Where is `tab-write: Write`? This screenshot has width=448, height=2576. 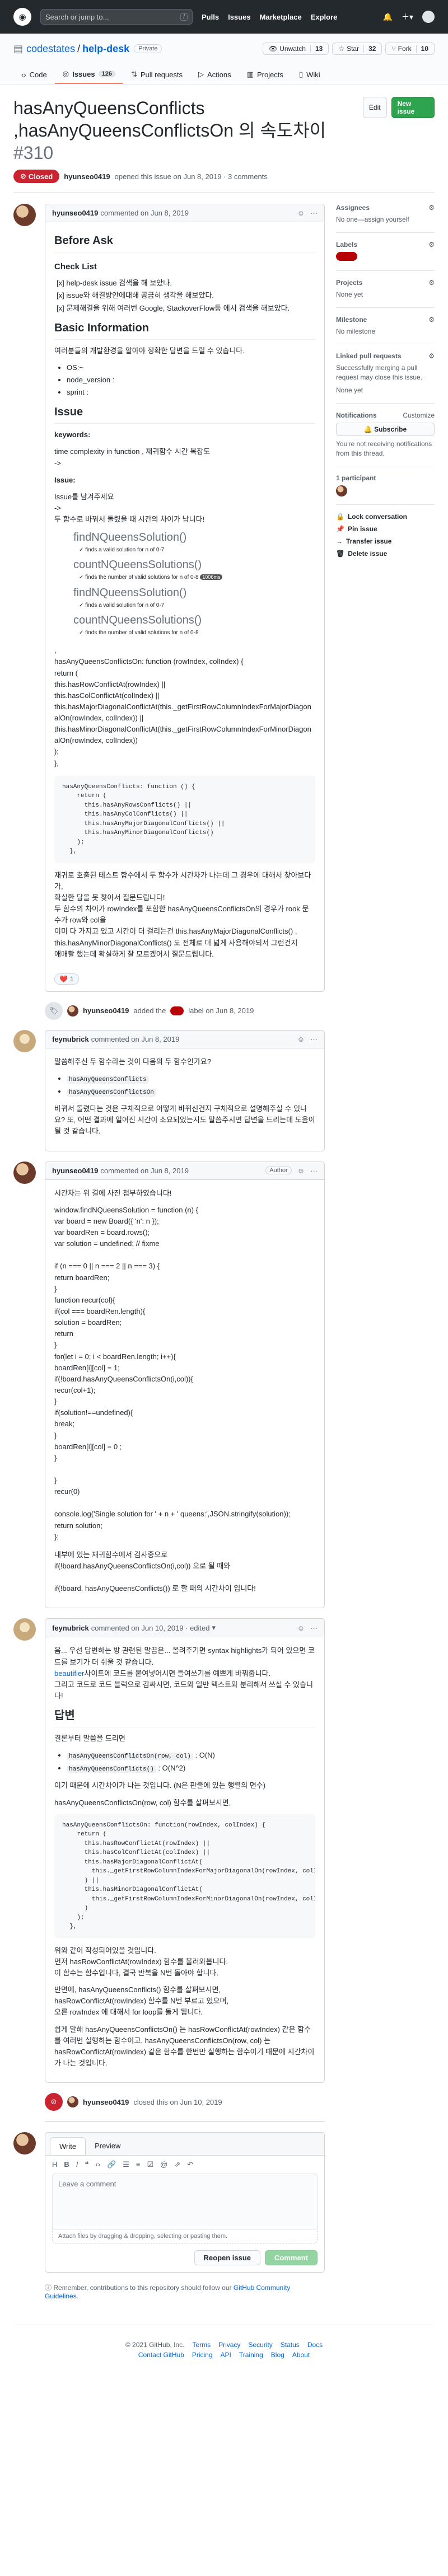
tab-write: Write is located at coordinates (68, 2146).